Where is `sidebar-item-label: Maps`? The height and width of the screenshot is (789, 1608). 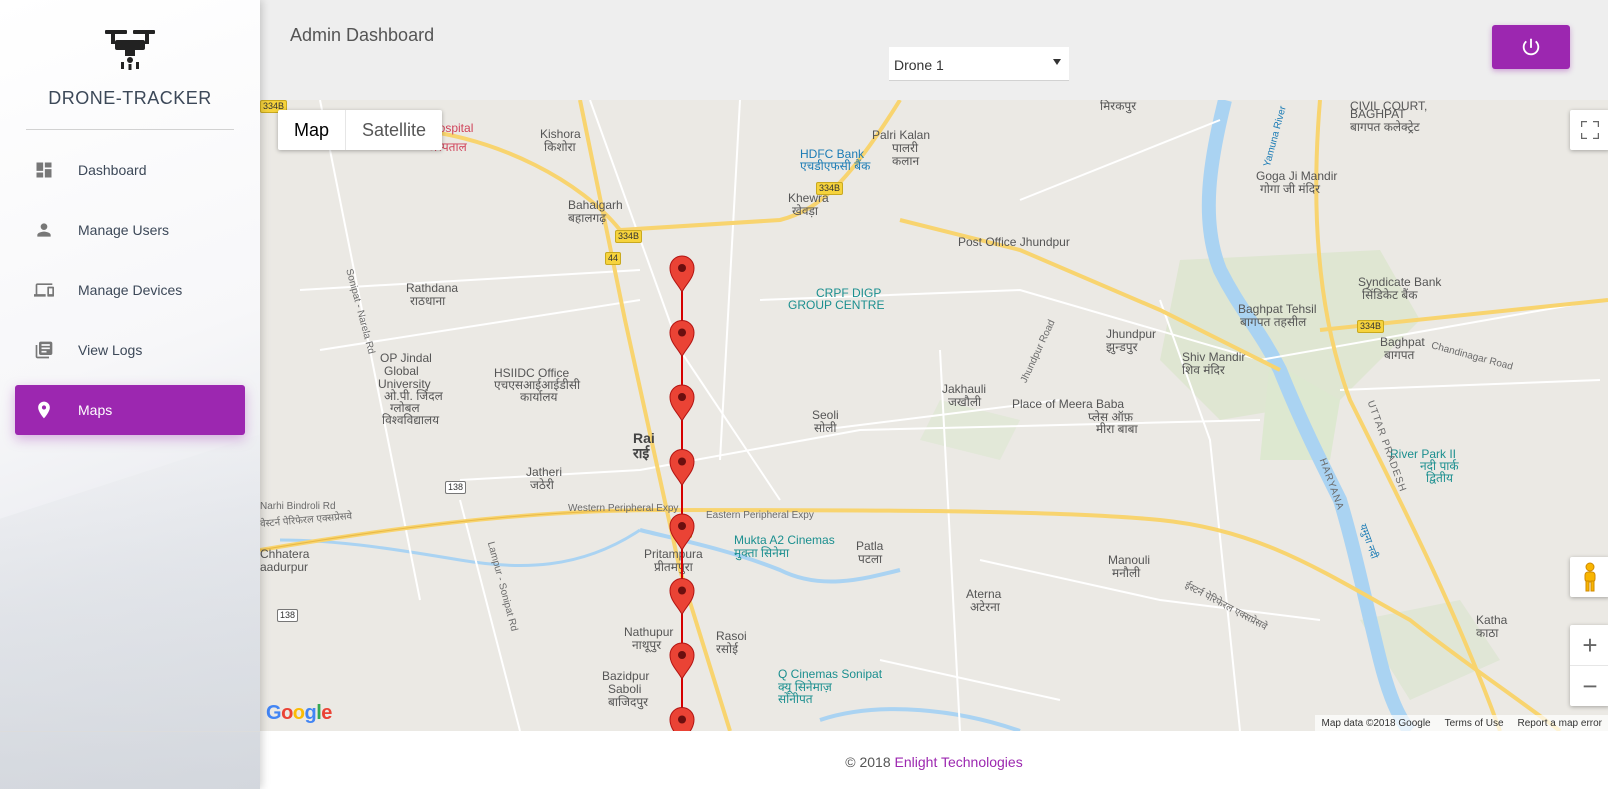
sidebar-item-label: Maps is located at coordinates (95, 410).